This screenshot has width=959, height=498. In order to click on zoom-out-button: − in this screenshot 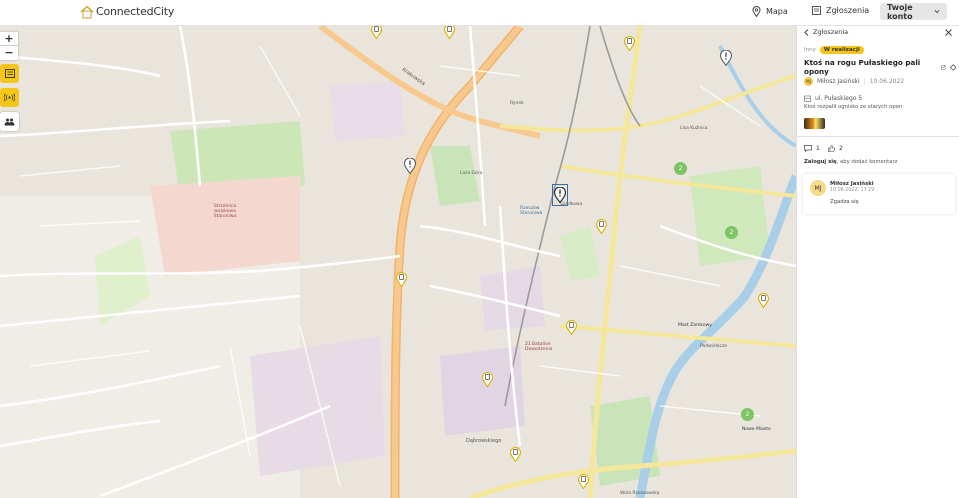, I will do `click(9, 52)`.